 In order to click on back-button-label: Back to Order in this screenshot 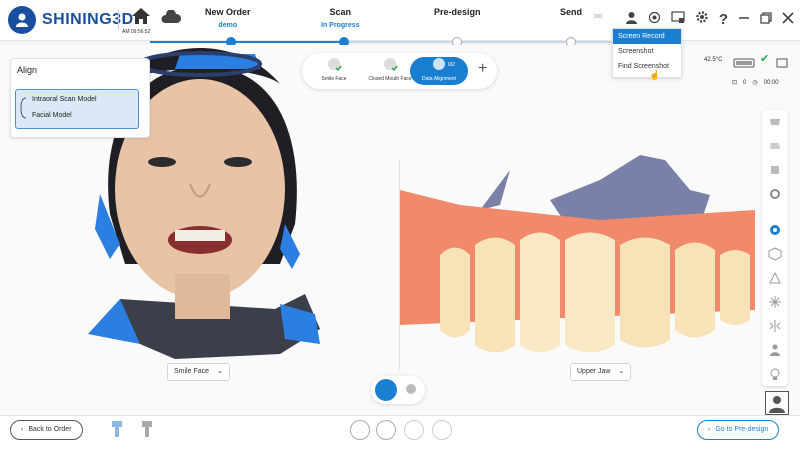, I will do `click(50, 429)`.